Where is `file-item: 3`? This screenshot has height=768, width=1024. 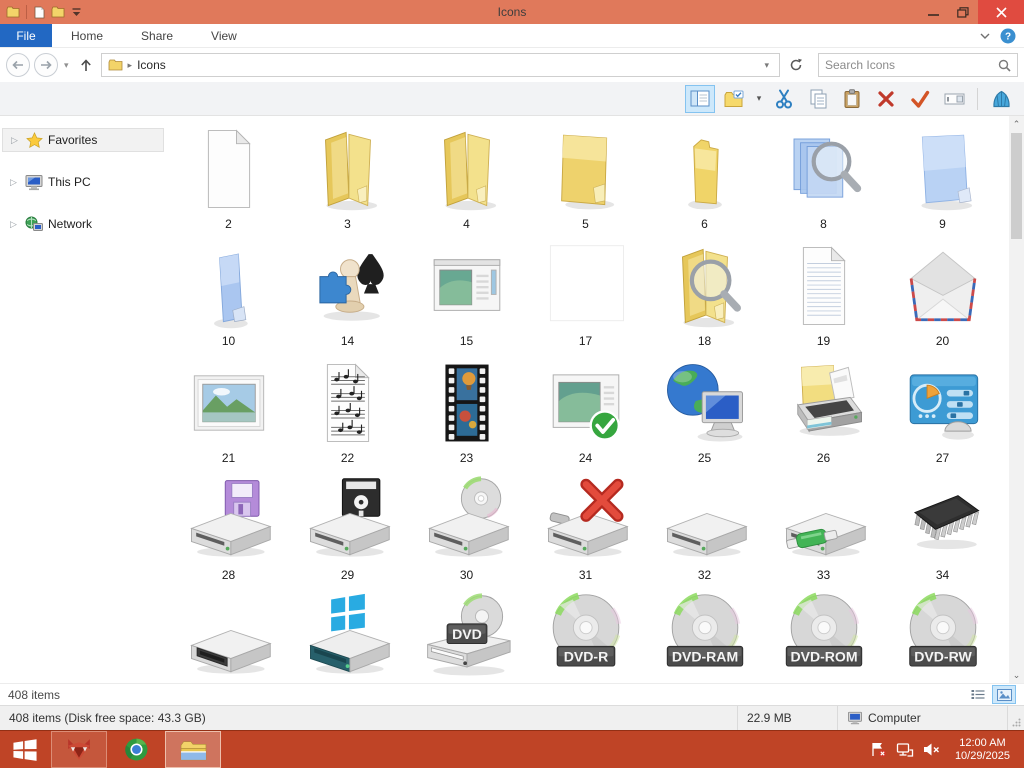
file-item: 3 is located at coordinates (347, 180).